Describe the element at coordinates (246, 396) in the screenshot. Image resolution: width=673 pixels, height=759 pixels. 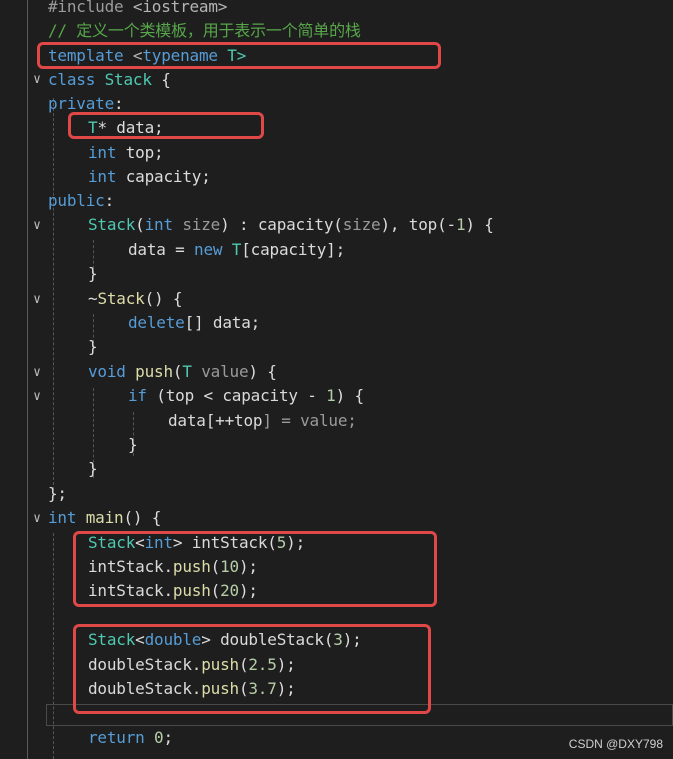
I see `code-line-17: if (top < capacity - 1) {` at that location.